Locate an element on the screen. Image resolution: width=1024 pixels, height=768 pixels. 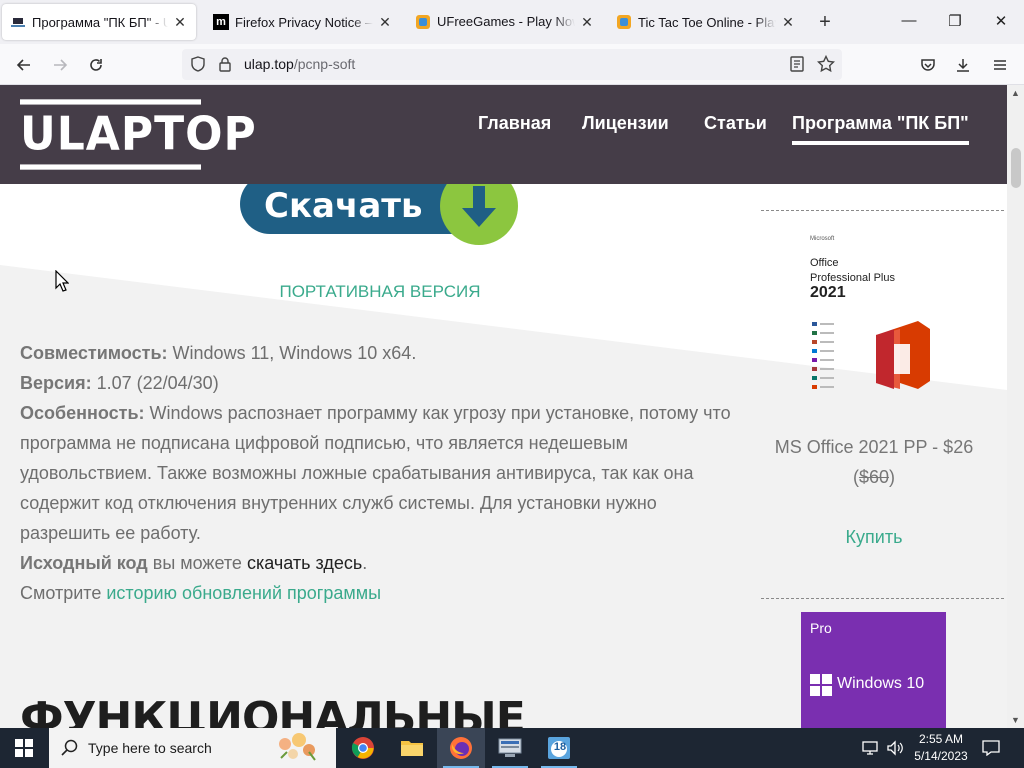
tab-tictactoe: Tic Tac Toe Online - Play Now ✕ is located at coordinates (706, 22).